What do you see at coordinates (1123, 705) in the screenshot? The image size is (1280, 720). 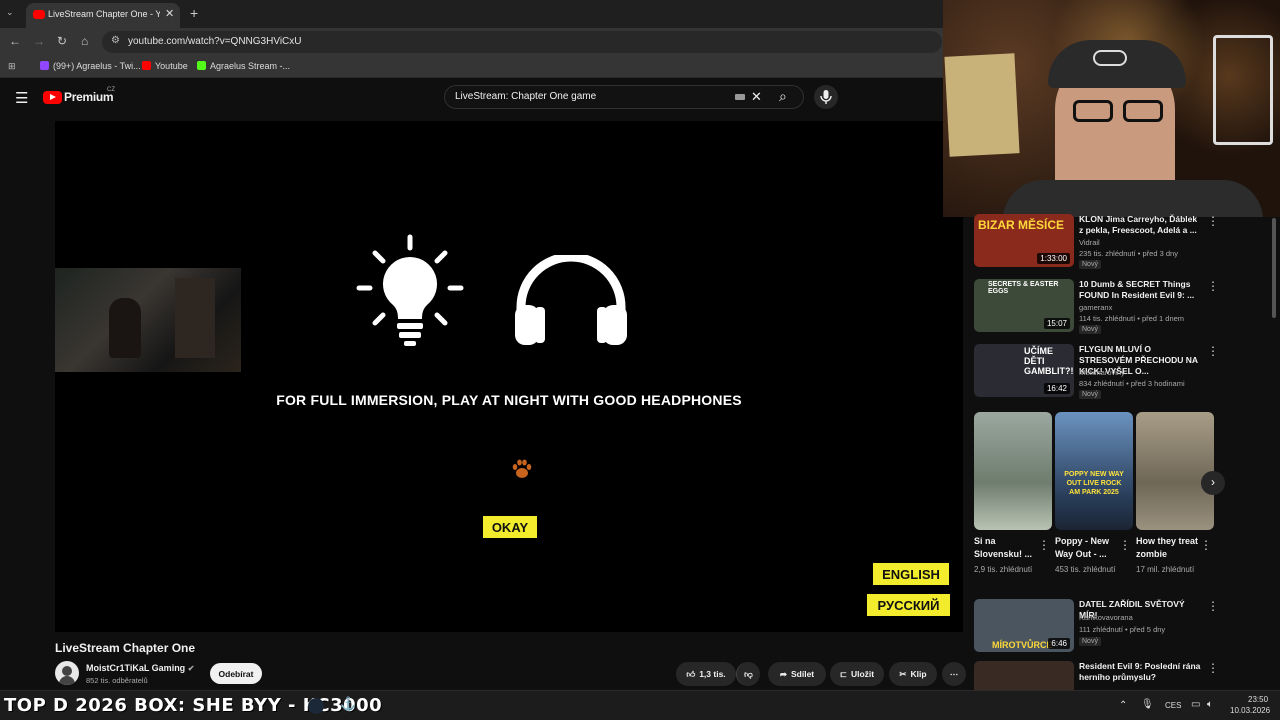 I see `tray-overflow-icon: ⌃` at bounding box center [1123, 705].